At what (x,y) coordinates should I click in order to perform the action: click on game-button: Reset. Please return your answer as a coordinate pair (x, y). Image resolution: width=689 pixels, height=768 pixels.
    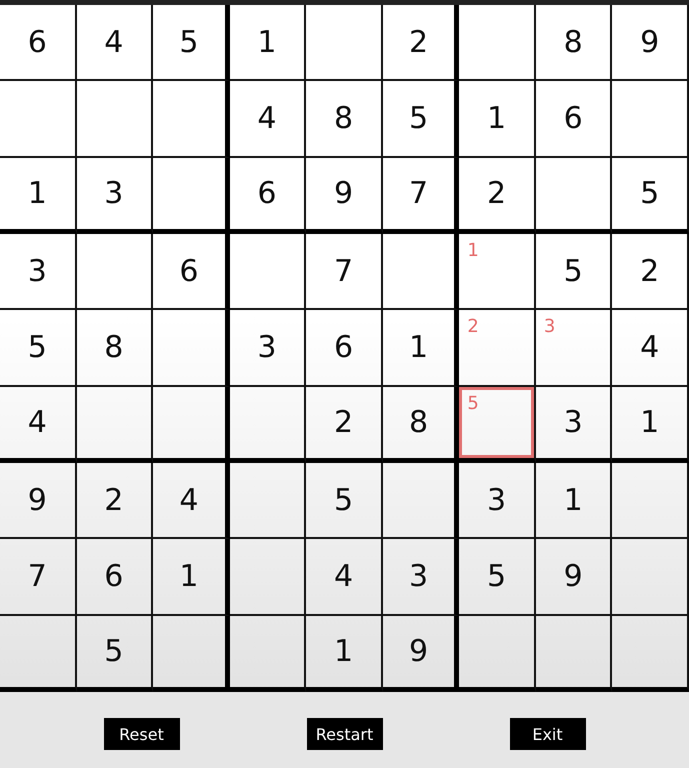
    Looking at the image, I should click on (142, 734).